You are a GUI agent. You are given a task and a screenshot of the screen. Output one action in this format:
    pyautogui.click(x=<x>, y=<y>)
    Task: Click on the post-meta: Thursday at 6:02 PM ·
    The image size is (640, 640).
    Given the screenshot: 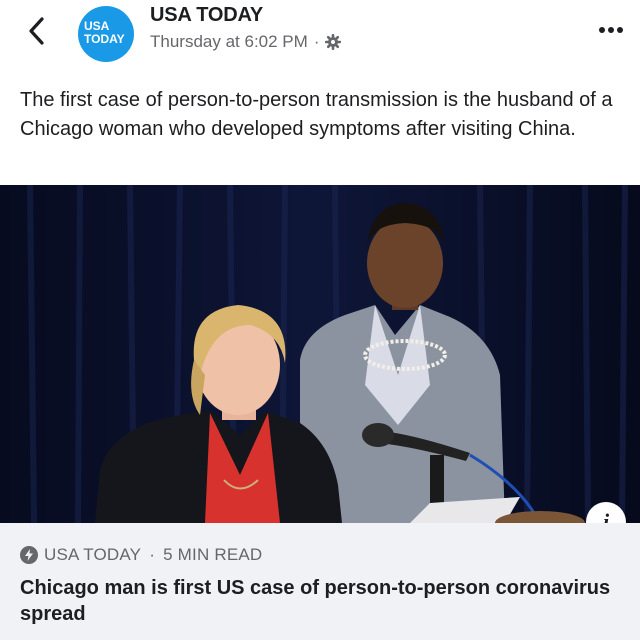 What is the action you would take?
    pyautogui.click(x=246, y=42)
    